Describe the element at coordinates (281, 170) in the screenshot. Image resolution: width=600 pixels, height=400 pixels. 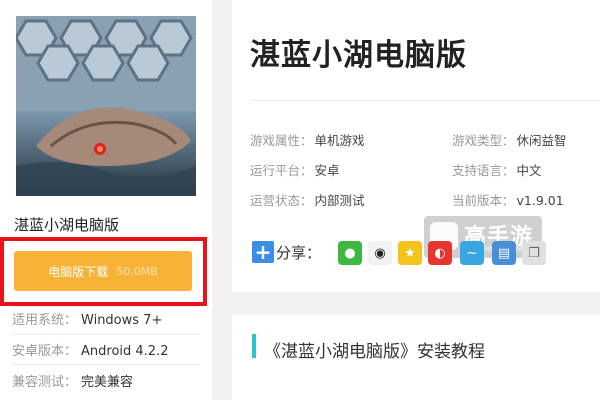
I see `info-platform-label: 运行平台：` at that location.